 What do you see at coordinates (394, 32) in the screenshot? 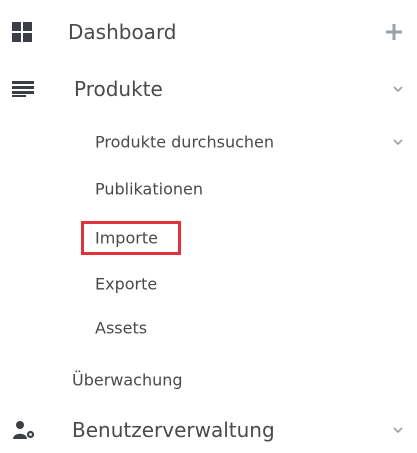
I see `plus-icon` at bounding box center [394, 32].